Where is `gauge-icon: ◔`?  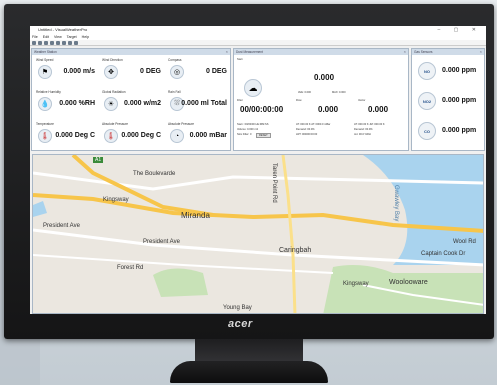 gauge-icon: ◔ is located at coordinates (177, 136).